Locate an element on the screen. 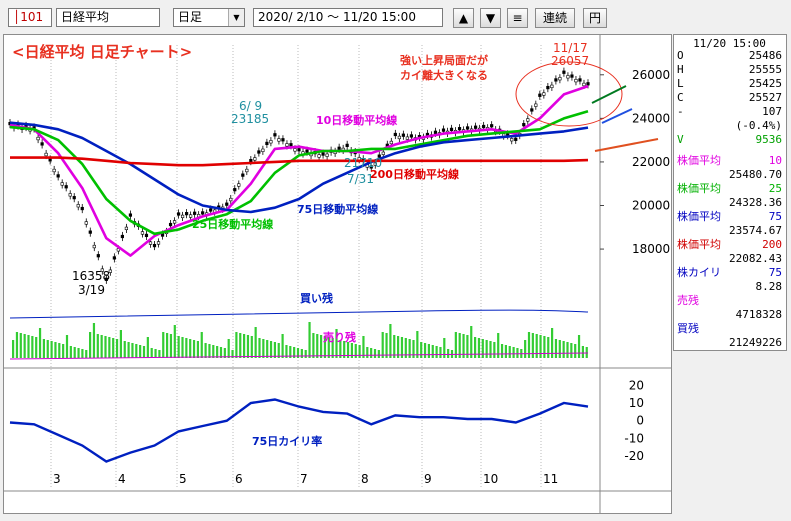  ohlc-value: 25486 is located at coordinates (765, 55).